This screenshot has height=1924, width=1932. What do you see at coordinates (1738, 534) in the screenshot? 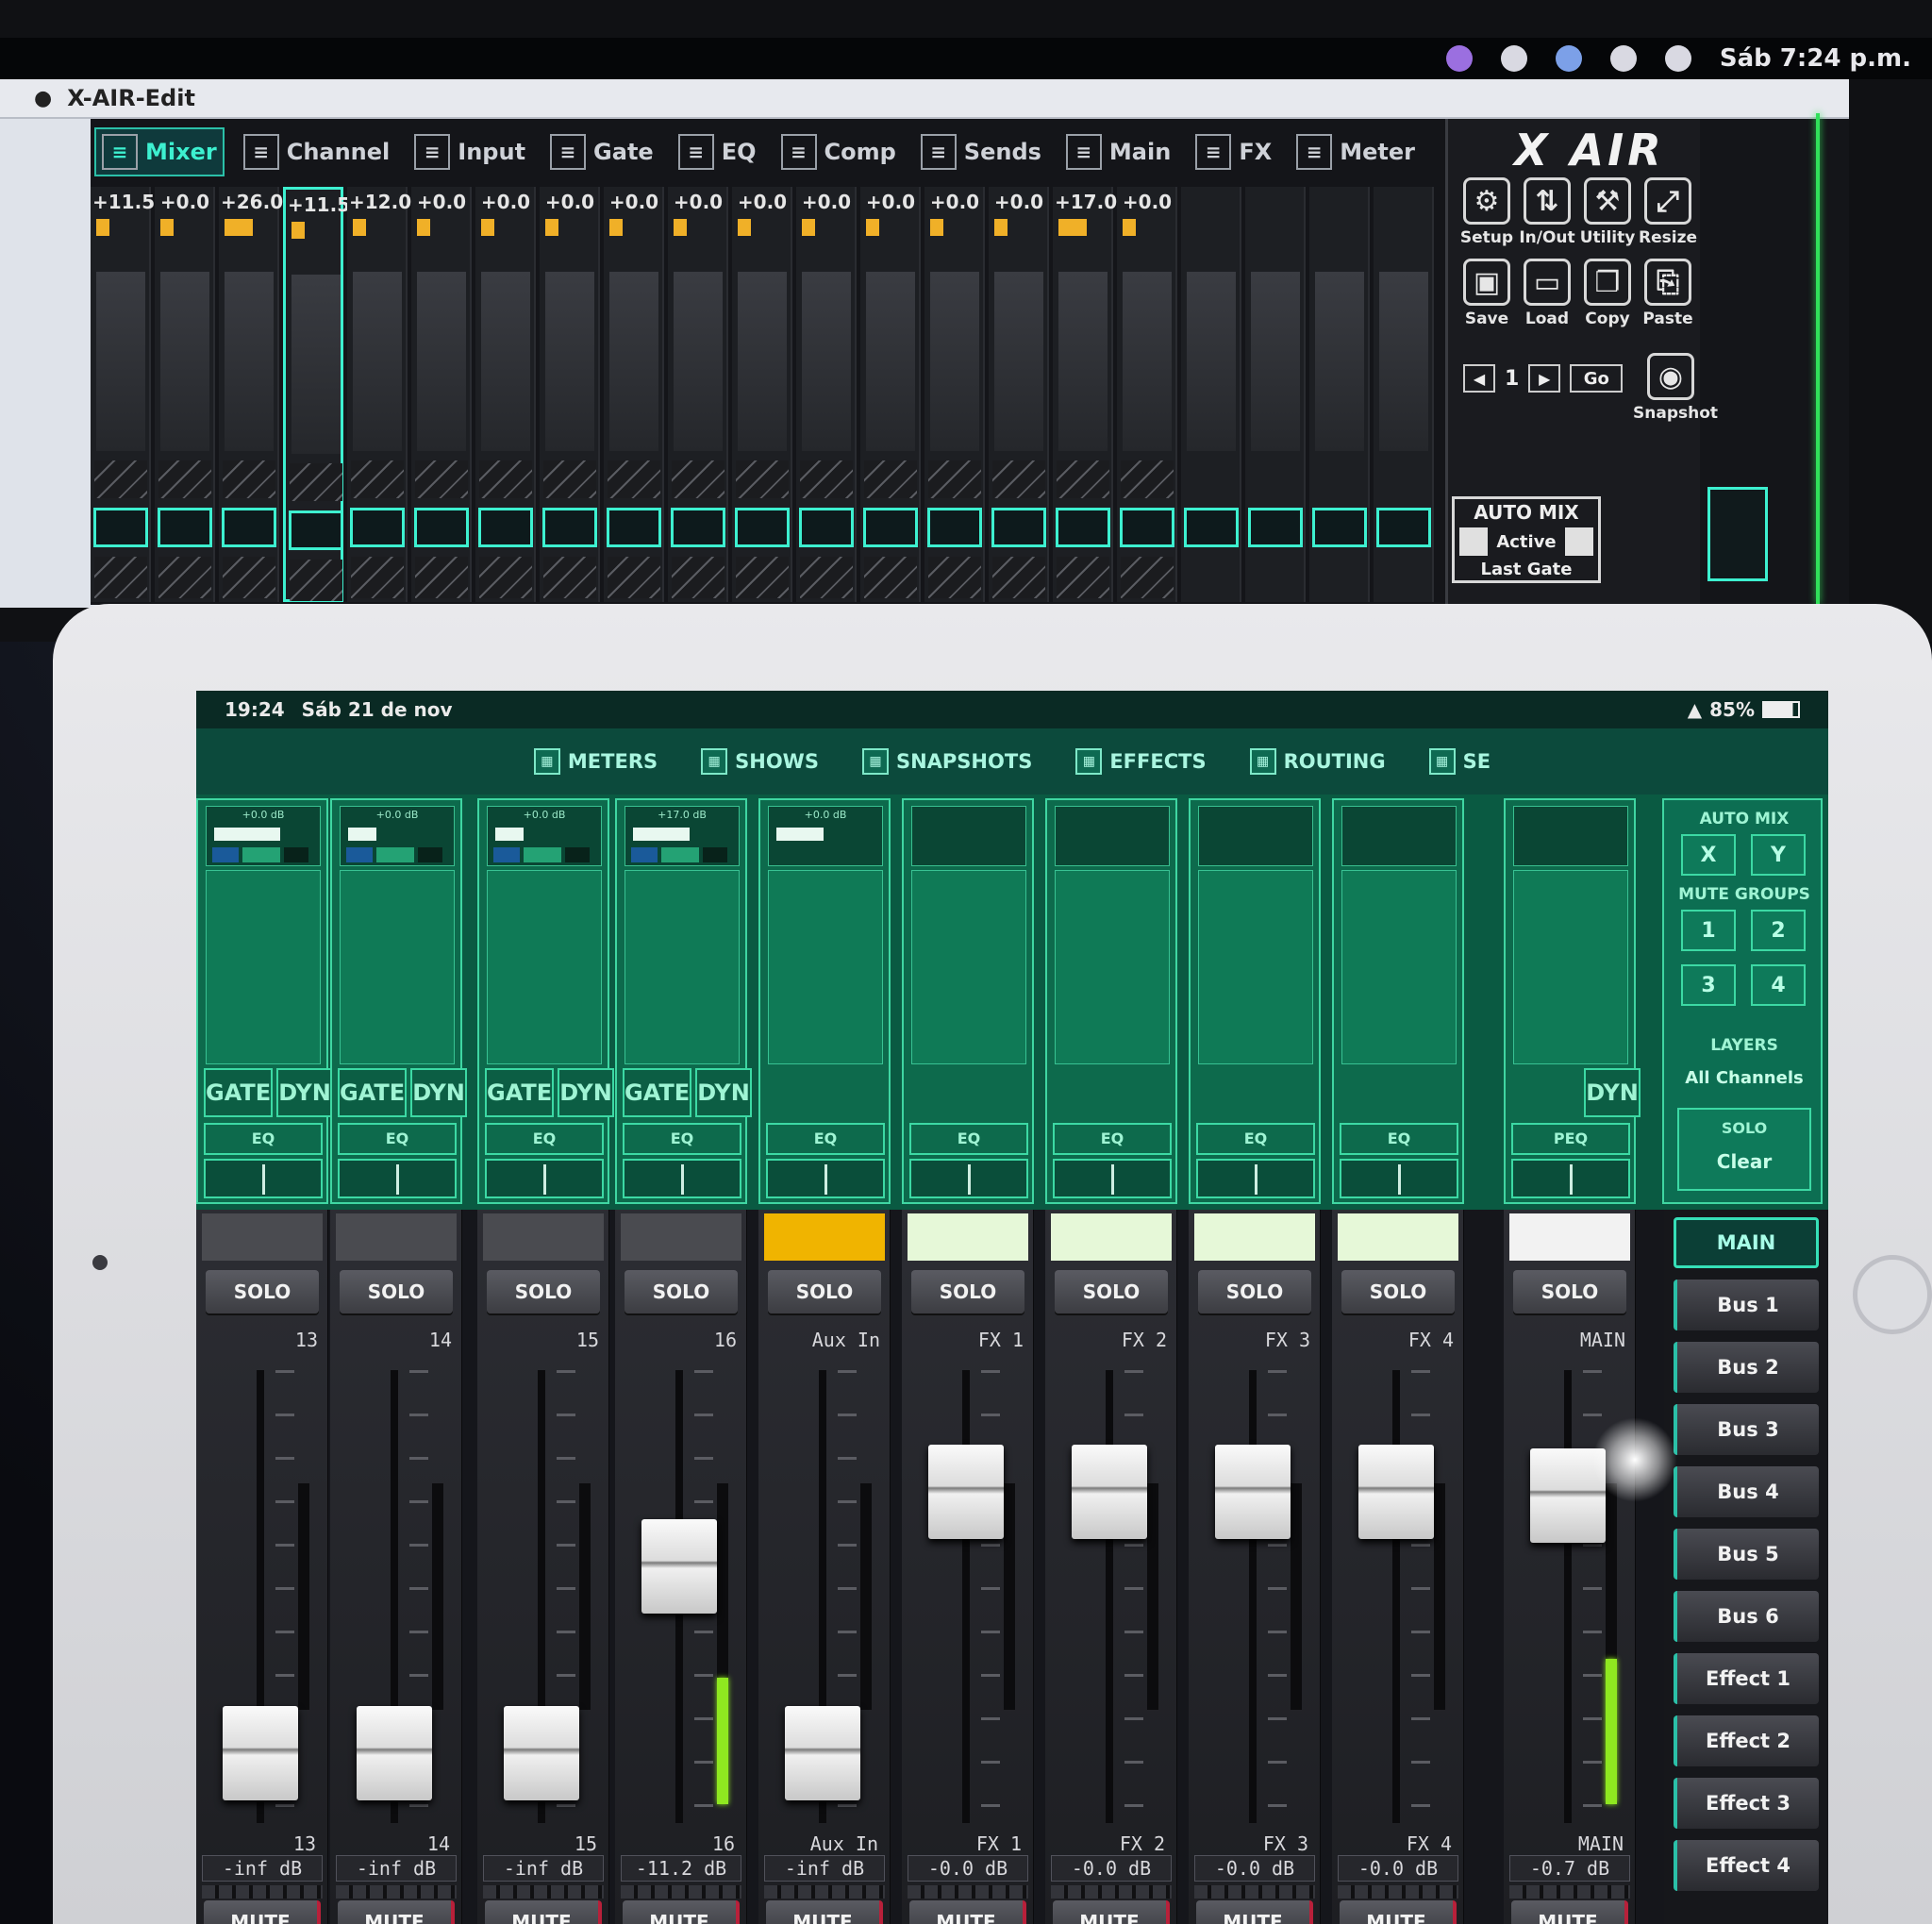
I see `main-mute-strip` at bounding box center [1738, 534].